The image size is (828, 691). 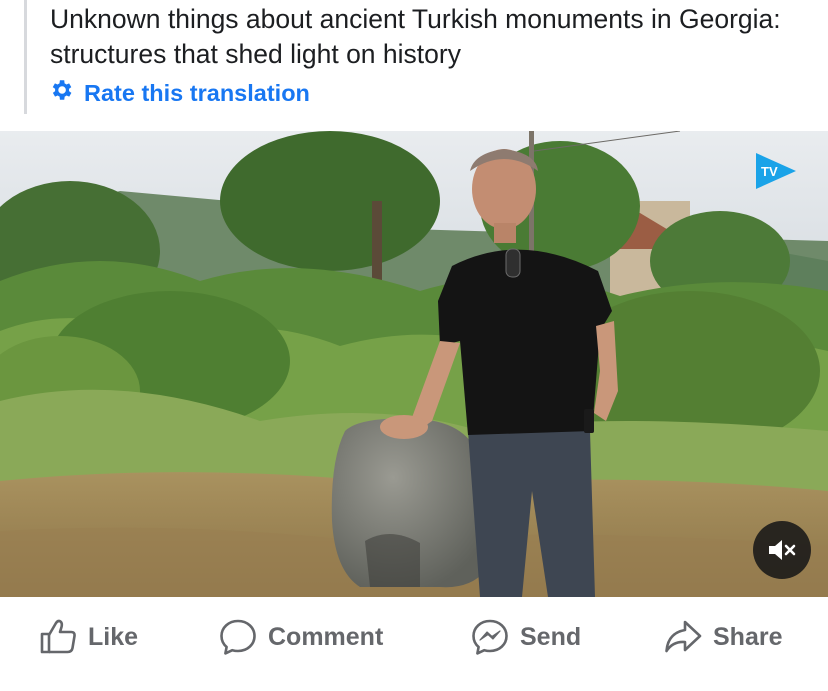 I want to click on quote-bar, so click(x=25, y=57).